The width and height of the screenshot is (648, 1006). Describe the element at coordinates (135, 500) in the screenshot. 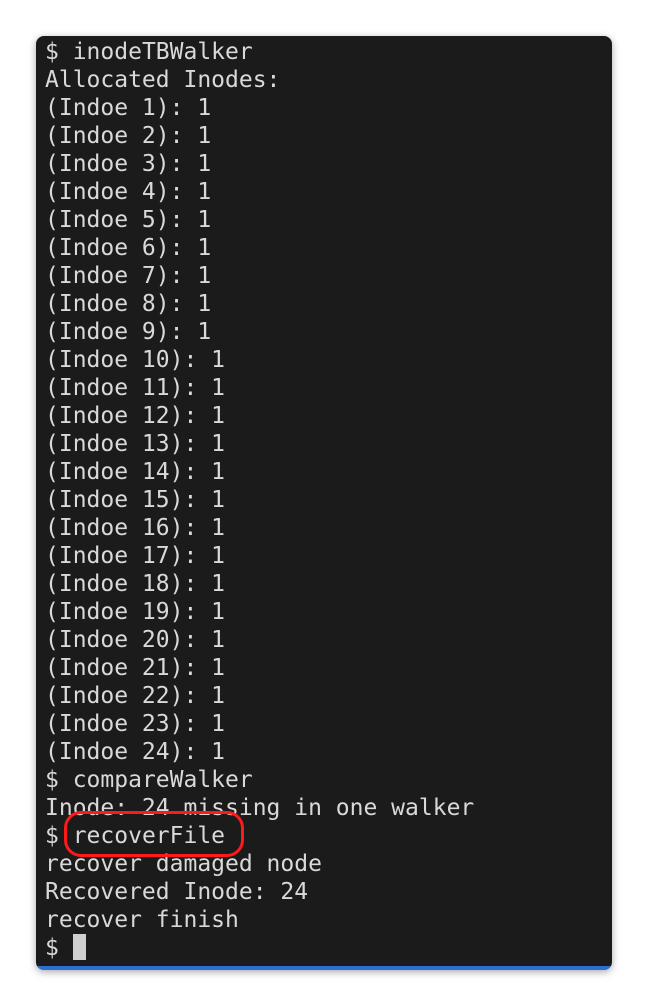

I see `output-text: (Indoe 15): 1` at that location.